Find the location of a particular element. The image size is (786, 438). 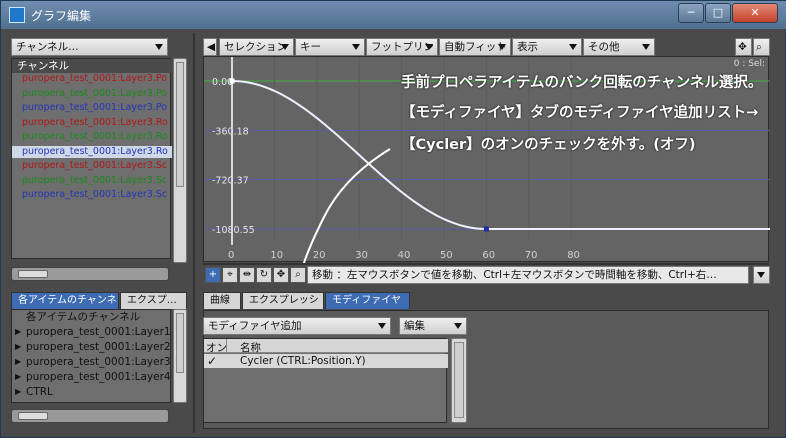

maximize-button: □ is located at coordinates (718, 13).